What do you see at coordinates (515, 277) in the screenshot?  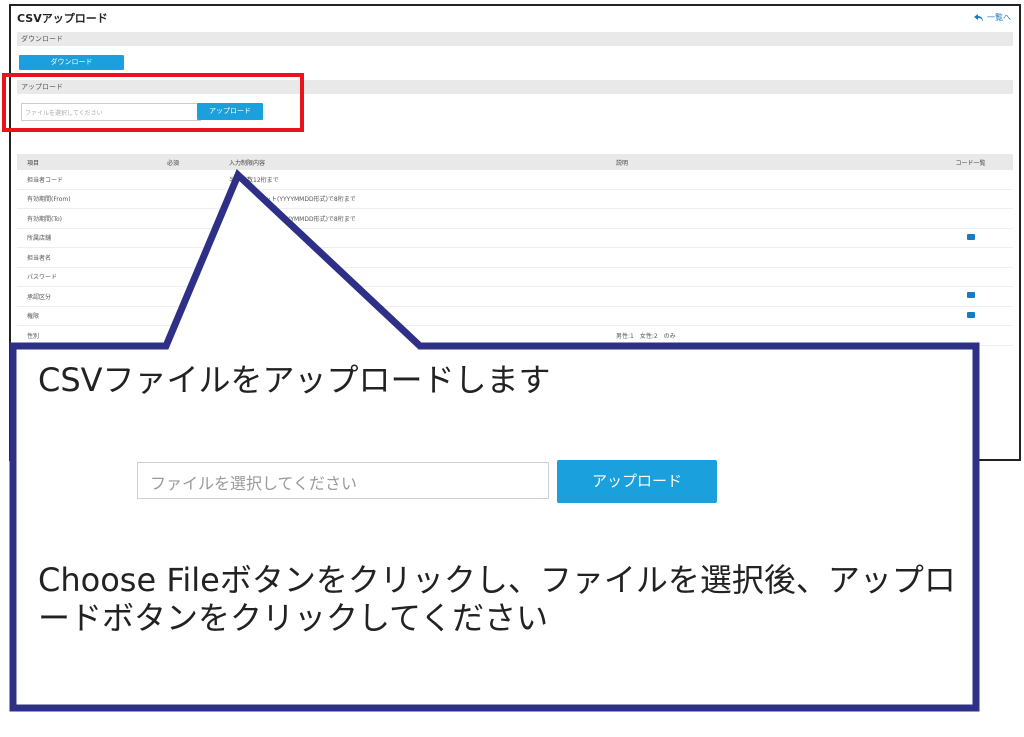 I see `table-row: パスワード` at bounding box center [515, 277].